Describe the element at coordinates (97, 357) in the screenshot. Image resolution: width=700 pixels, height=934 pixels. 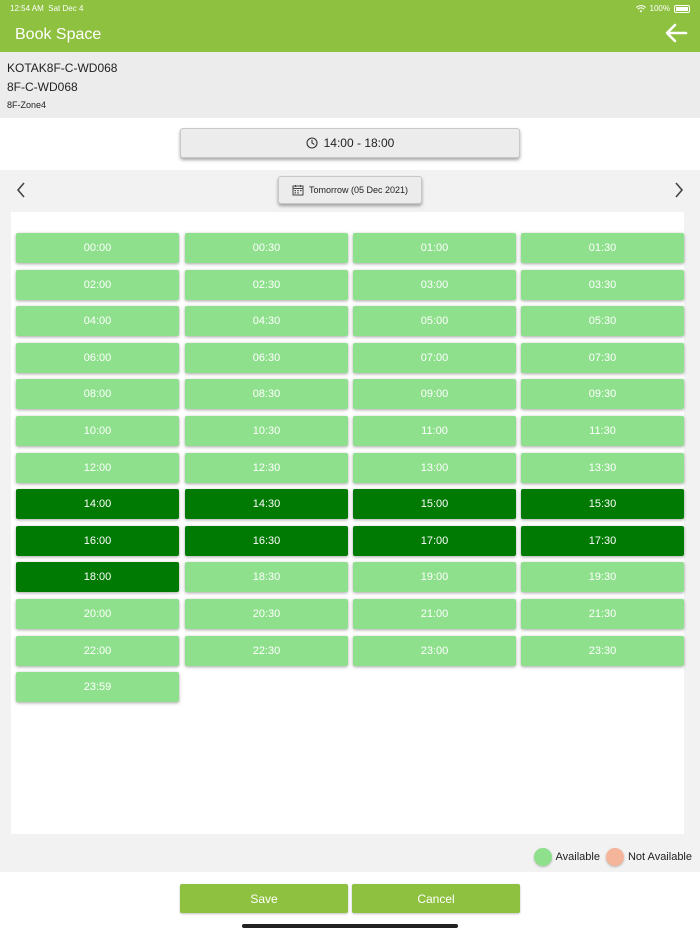
I see `time-slot-0600: 06:00` at that location.